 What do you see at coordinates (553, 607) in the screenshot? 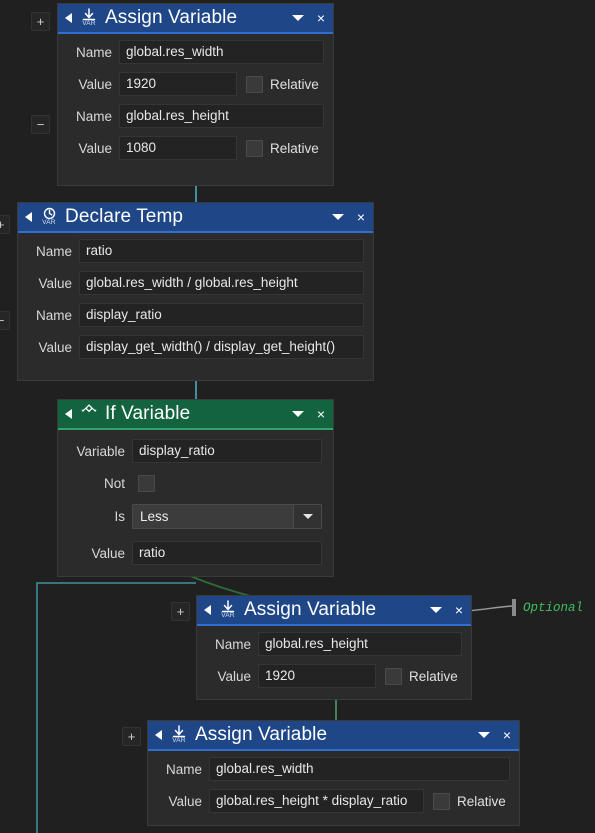
I see `comment-text: Optional` at bounding box center [553, 607].